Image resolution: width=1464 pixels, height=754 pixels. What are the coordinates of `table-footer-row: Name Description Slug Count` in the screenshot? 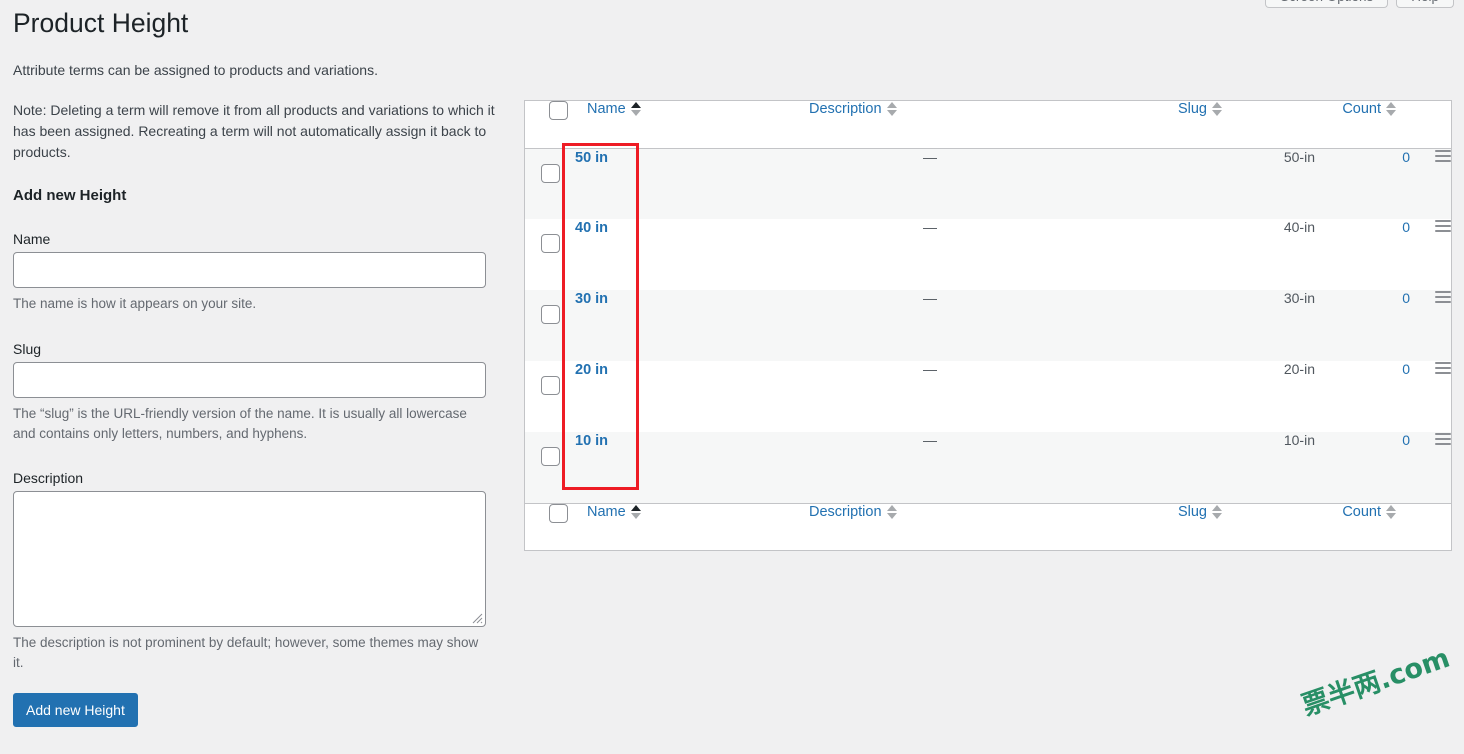 It's located at (988, 526).